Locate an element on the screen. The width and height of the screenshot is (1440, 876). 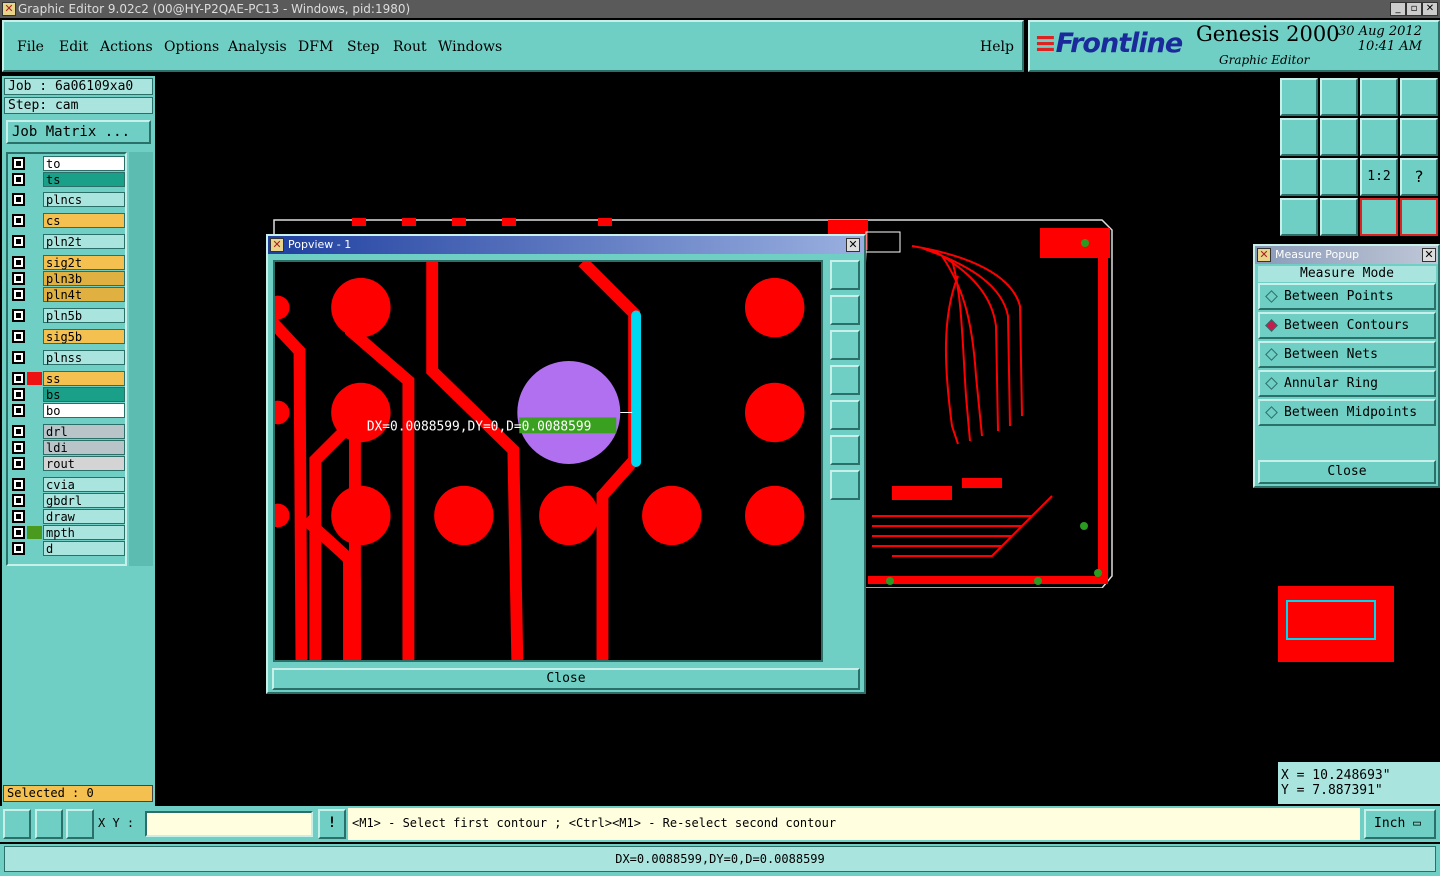
layer-row-pln5b: pln5b is located at coordinates (67, 315).